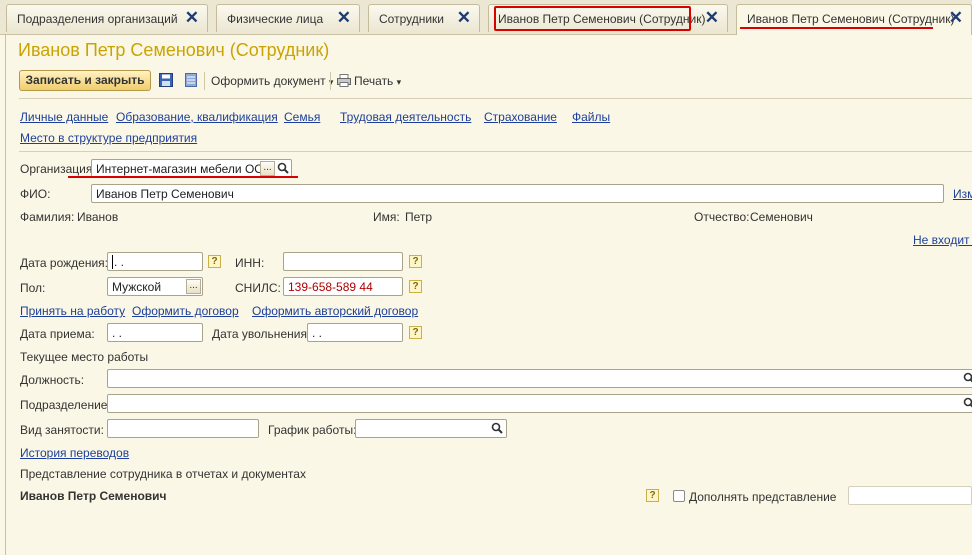 Image resolution: width=972 pixels, height=555 pixels. What do you see at coordinates (763, 497) in the screenshot?
I see `append-presentation-label: Дополнять представление` at bounding box center [763, 497].